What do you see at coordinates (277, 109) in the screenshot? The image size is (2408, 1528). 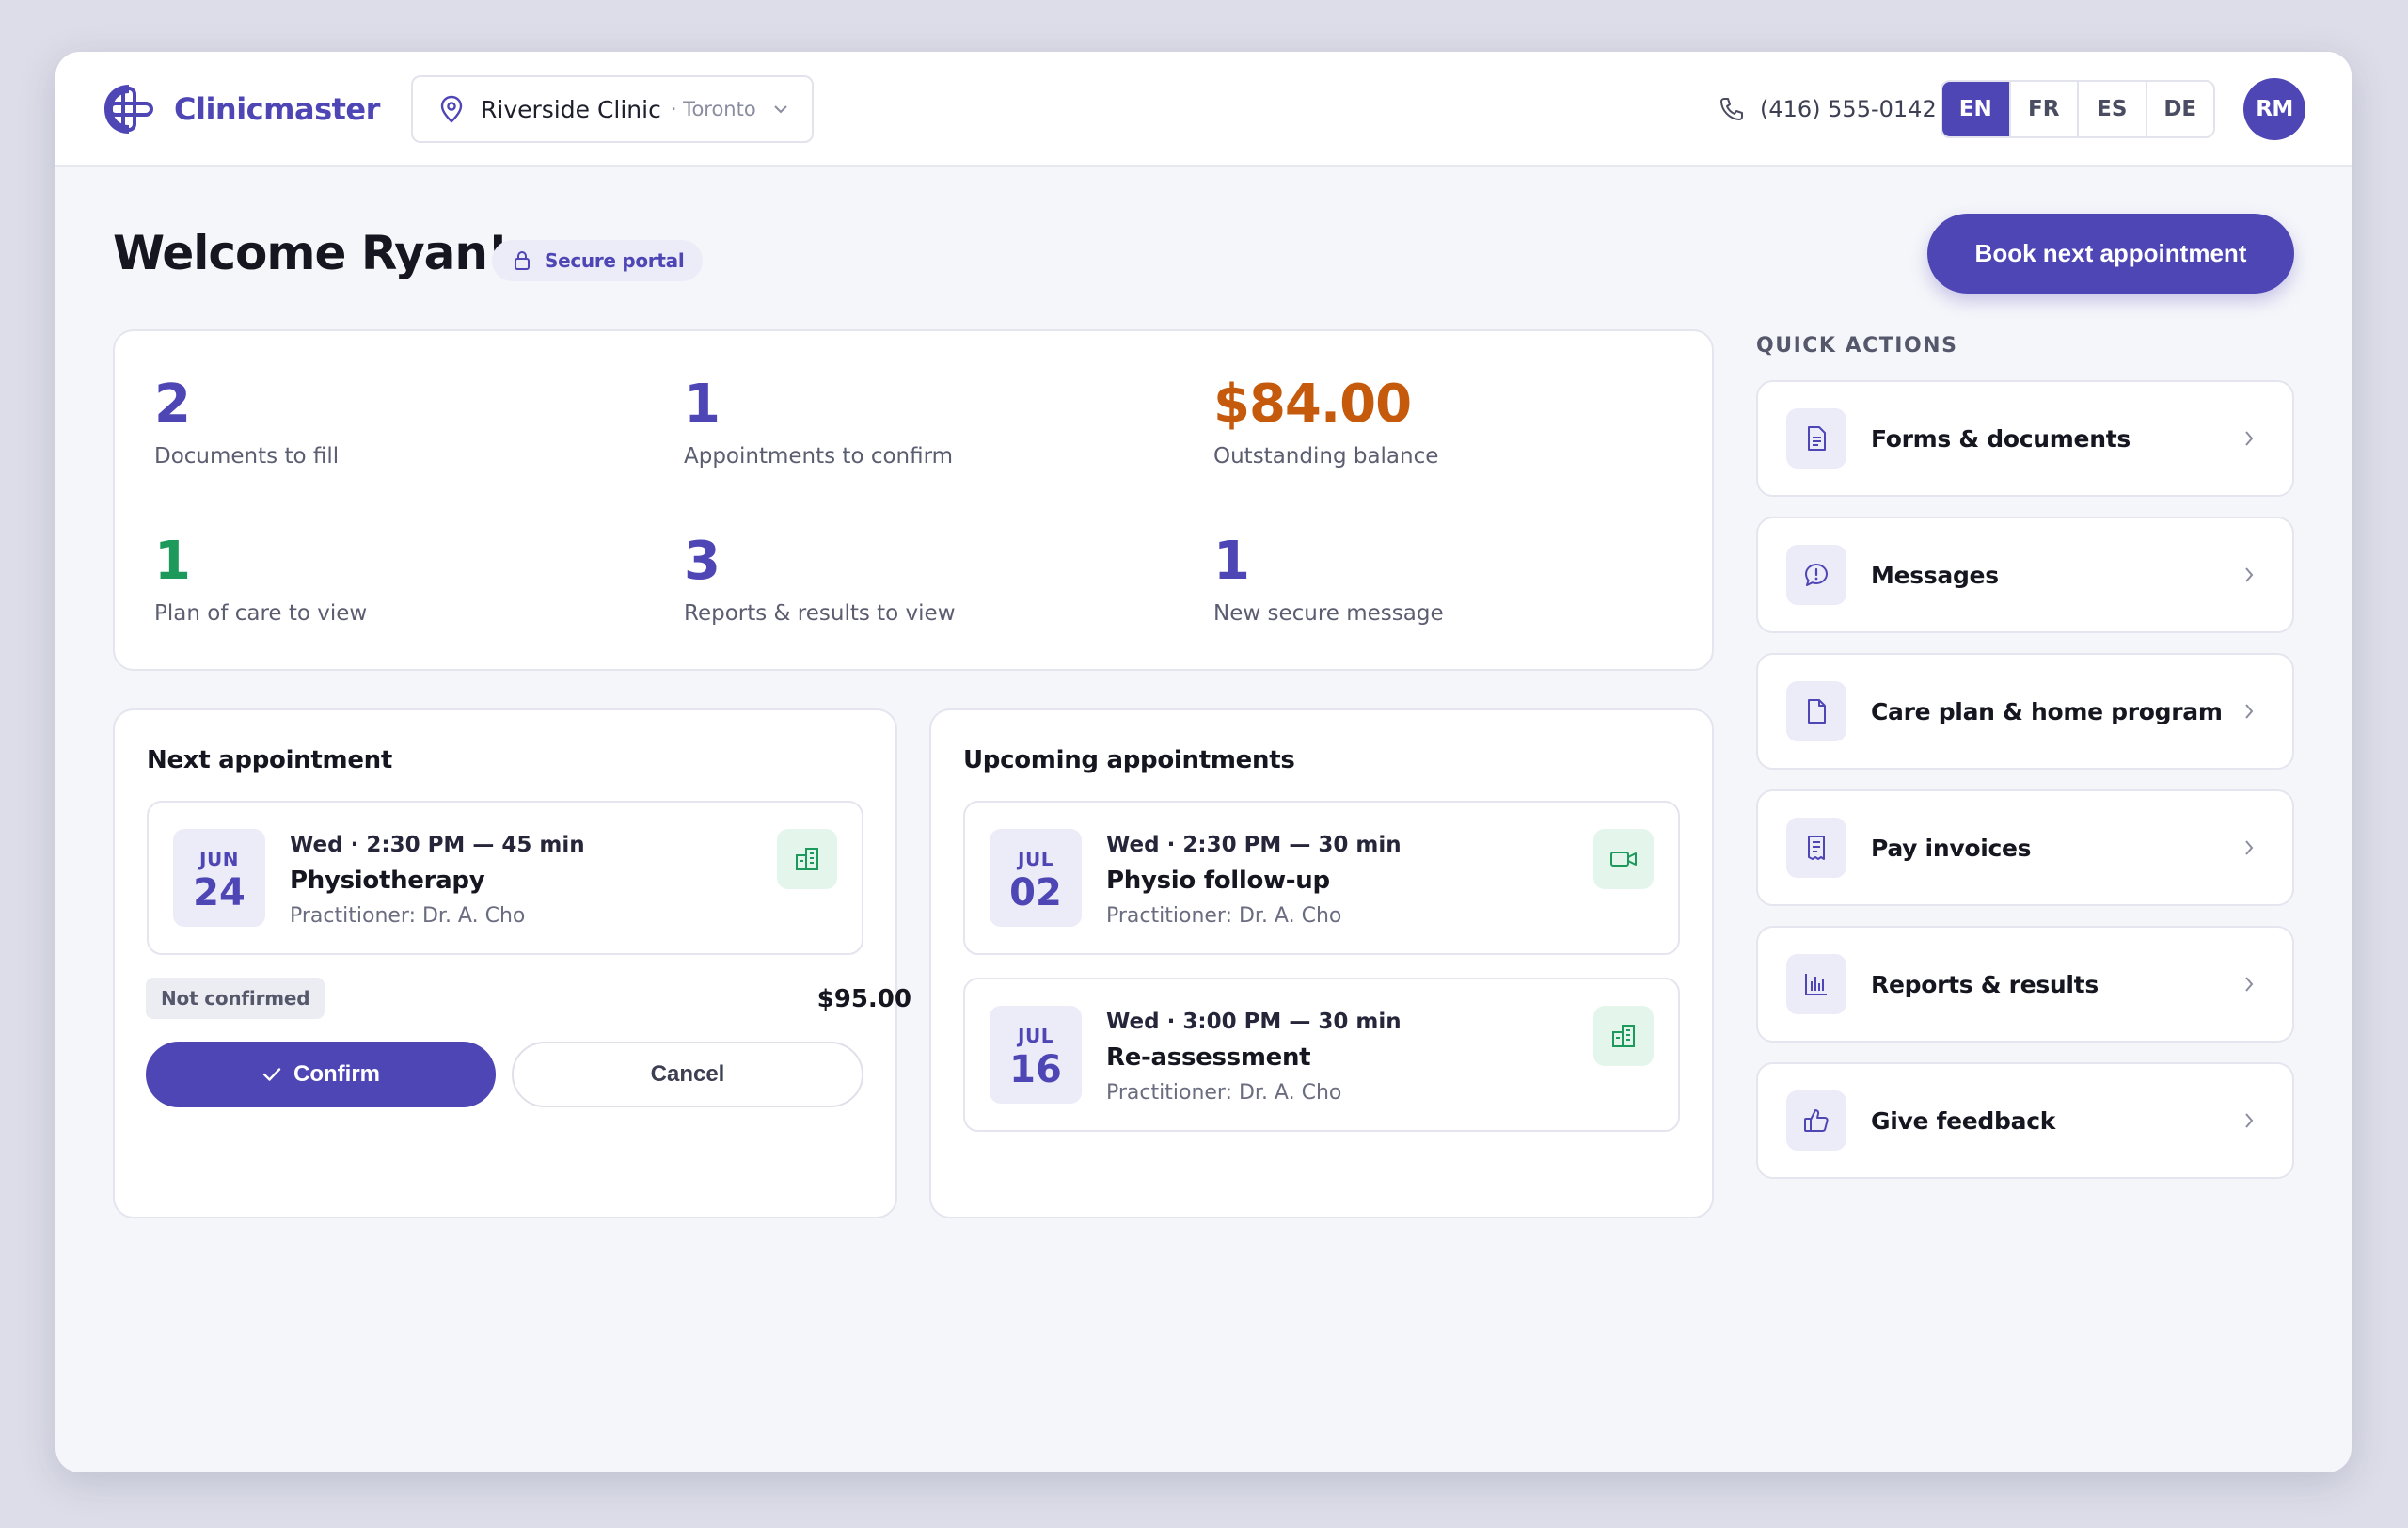 I see `brand-name: Clinicmaster` at bounding box center [277, 109].